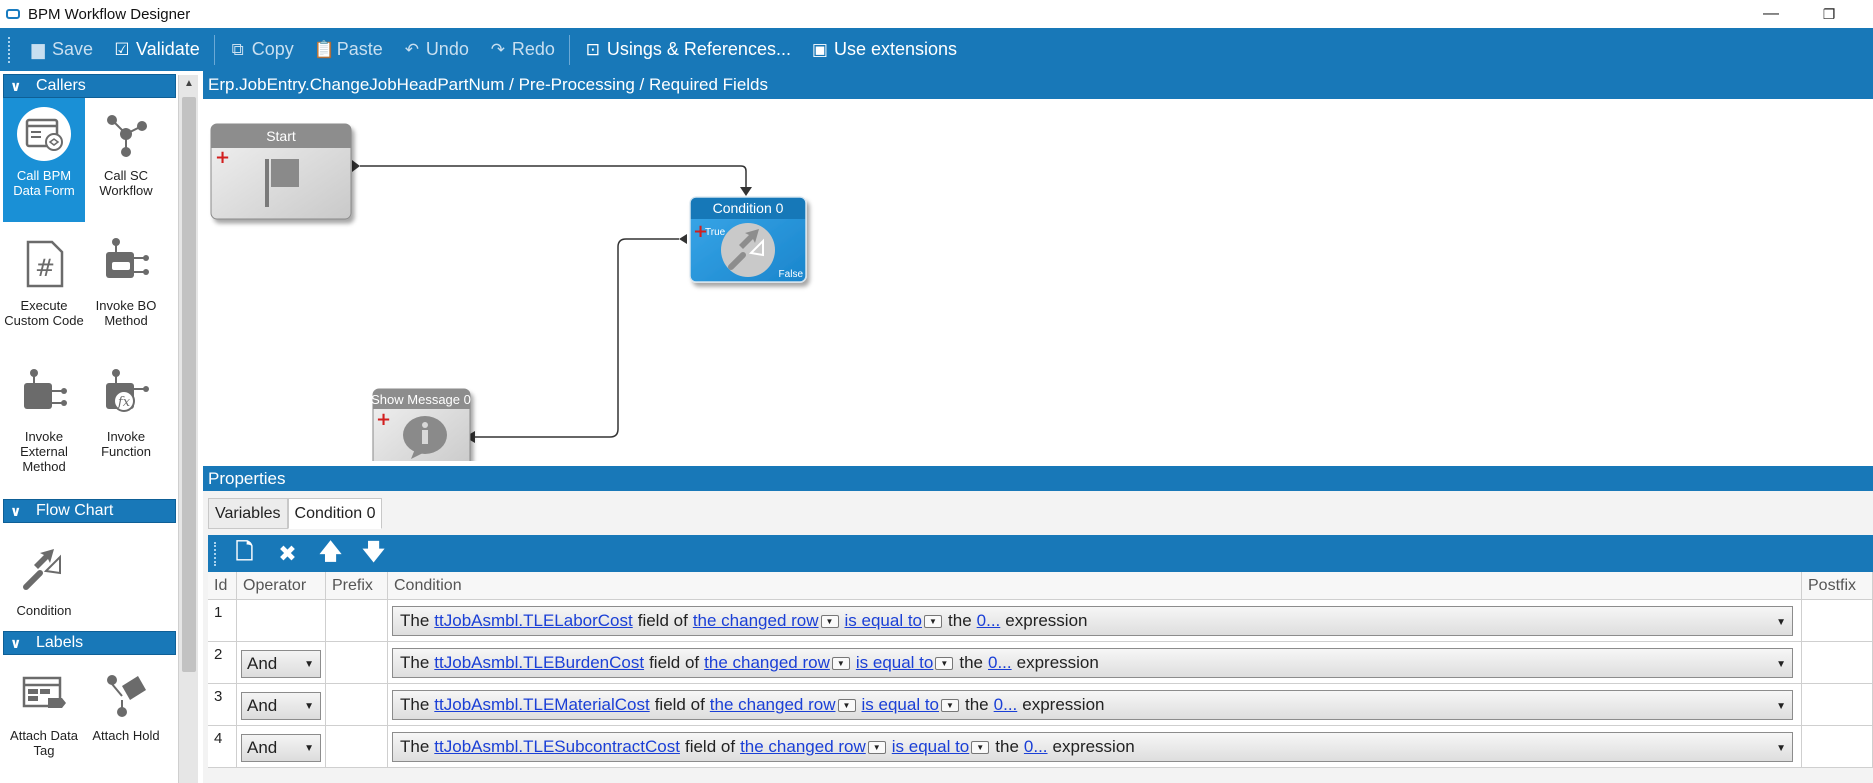  Describe the element at coordinates (1771, 14) in the screenshot. I see `minimize-button: —` at that location.